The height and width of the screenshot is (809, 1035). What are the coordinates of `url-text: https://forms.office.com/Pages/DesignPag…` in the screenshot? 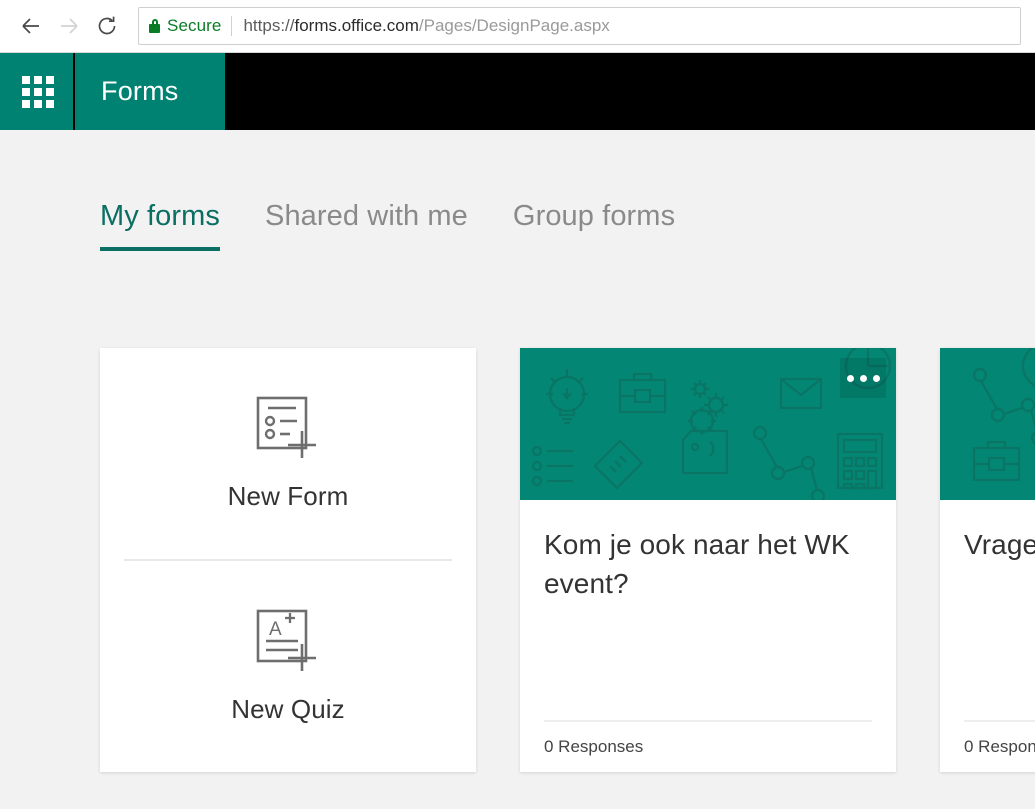 It's located at (426, 26).